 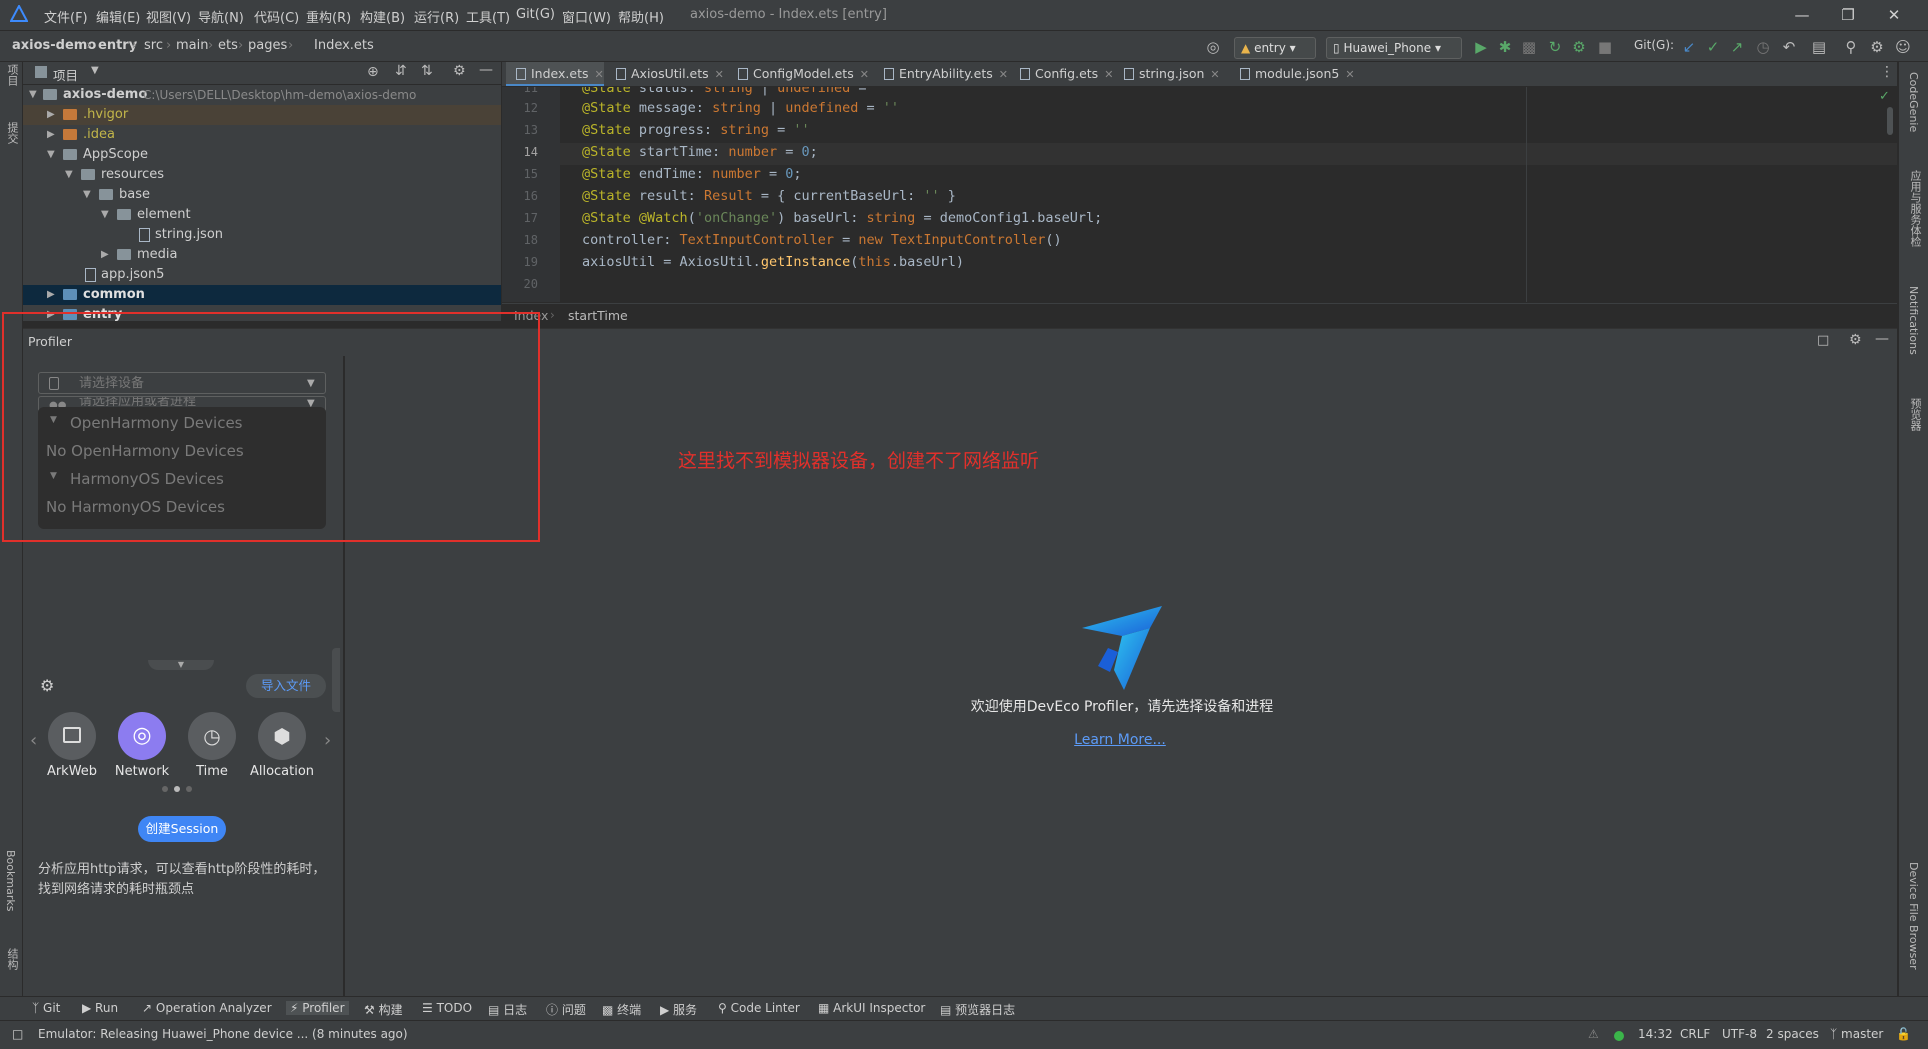 I want to click on lock-icon: 🔓, so click(x=1903, y=1034).